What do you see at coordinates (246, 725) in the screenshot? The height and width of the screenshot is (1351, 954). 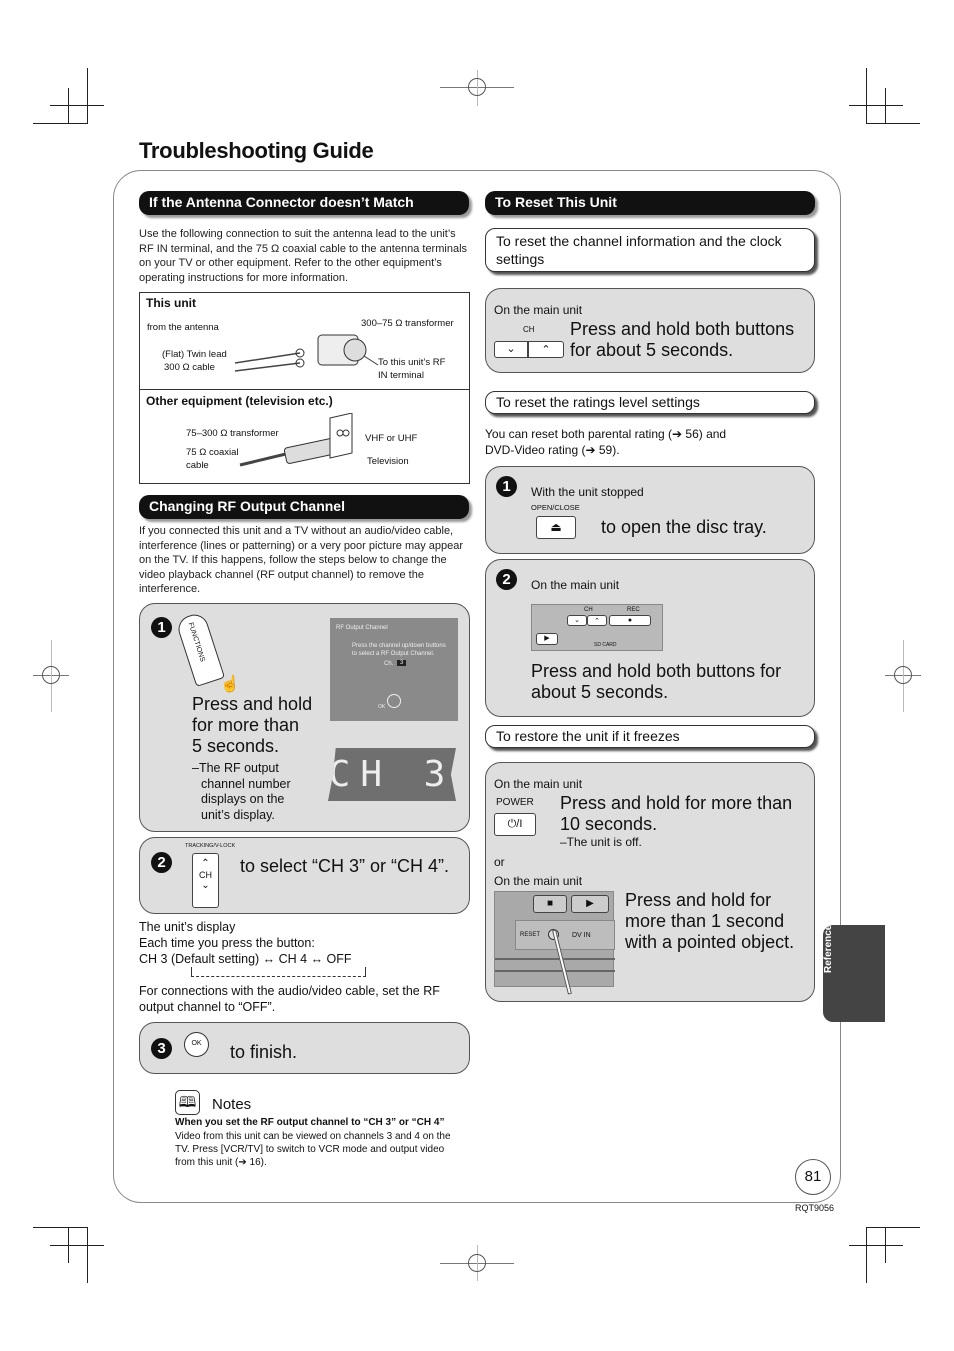 I see `step1-instruction-2: for more than` at bounding box center [246, 725].